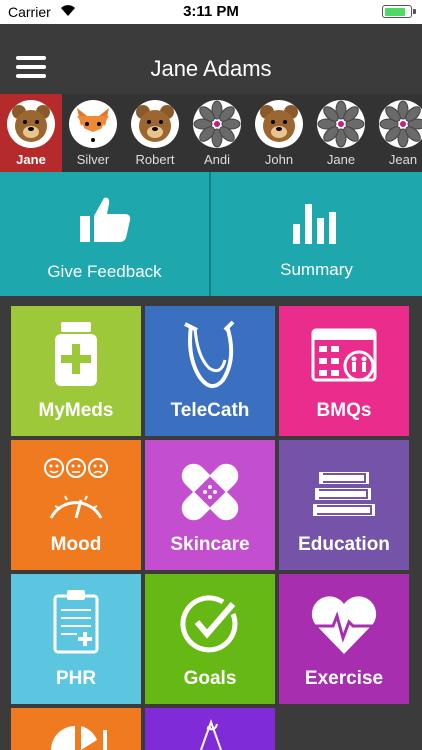 This screenshot has width=422, height=750. I want to click on profile-name: Andi, so click(217, 159).